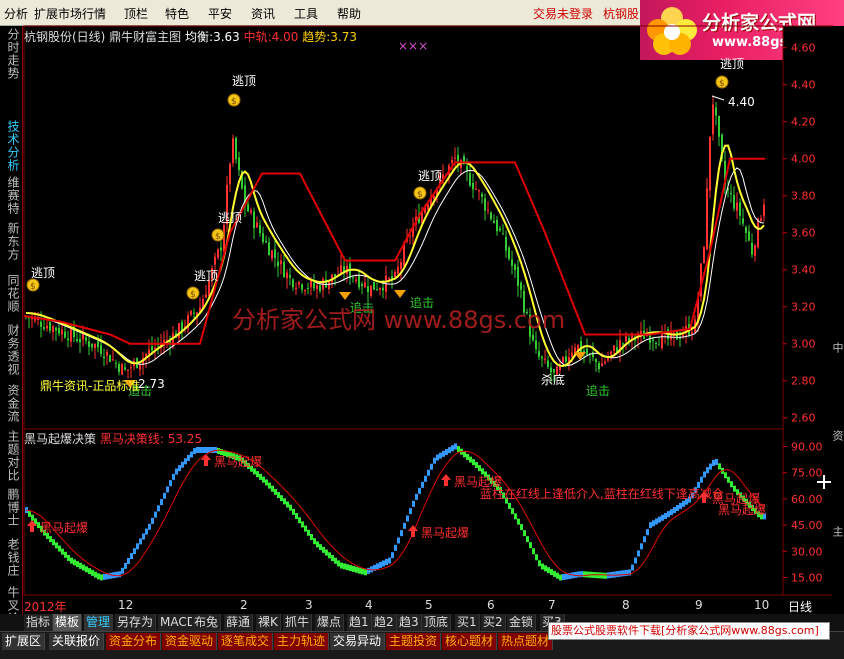  Describe the element at coordinates (413, 46) in the screenshot. I see `signal-marks: ×××` at that location.